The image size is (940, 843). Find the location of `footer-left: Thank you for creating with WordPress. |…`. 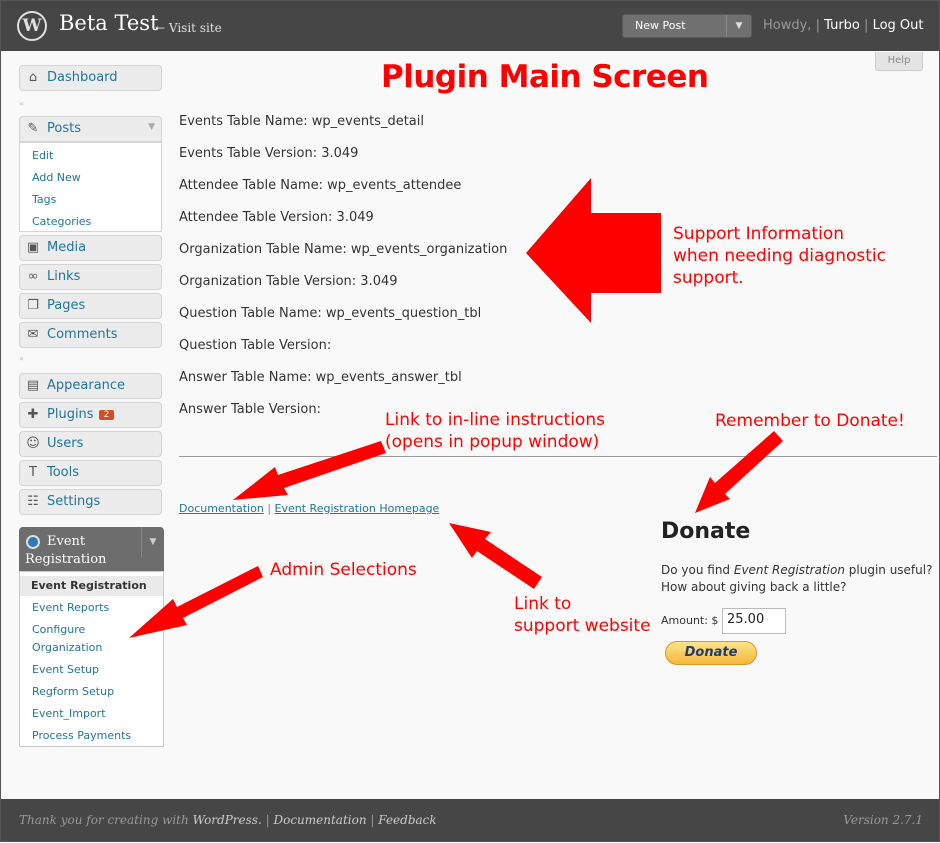

footer-left: Thank you for creating with WordPress. |… is located at coordinates (228, 820).